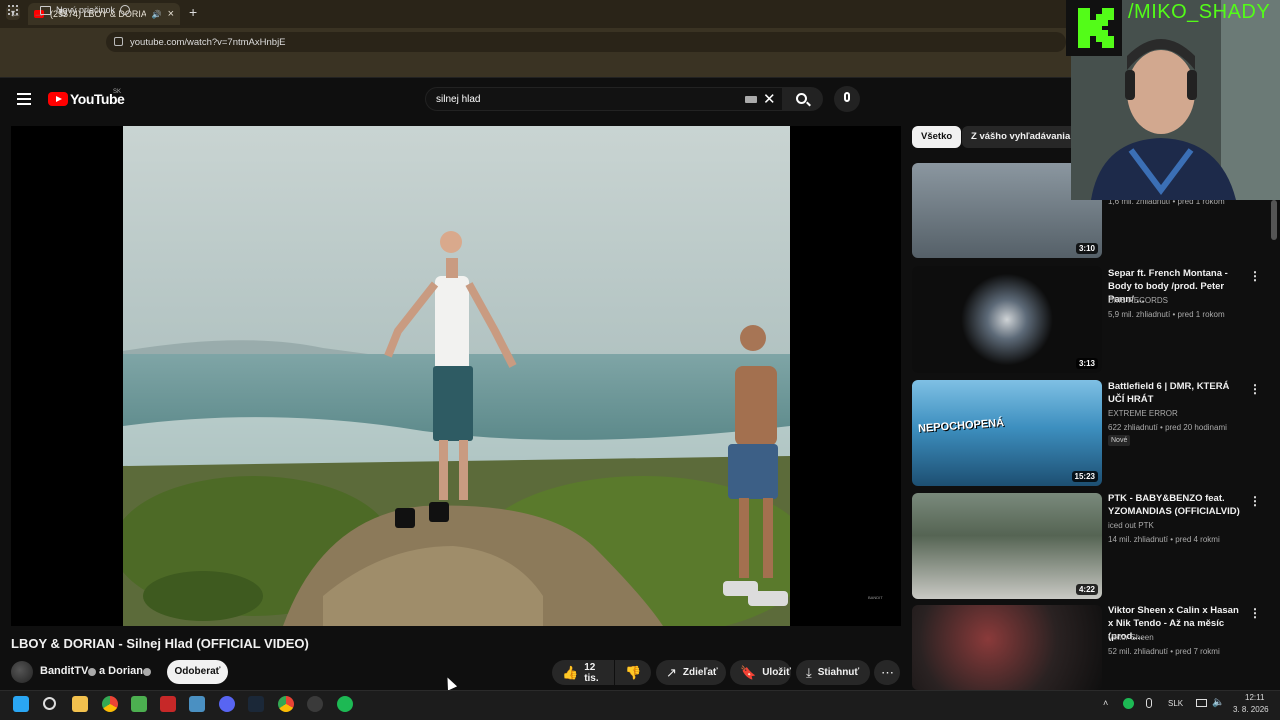  I want to click on url-text: youtube.com/watch?v=7ntmAxHnbjE, so click(208, 42).